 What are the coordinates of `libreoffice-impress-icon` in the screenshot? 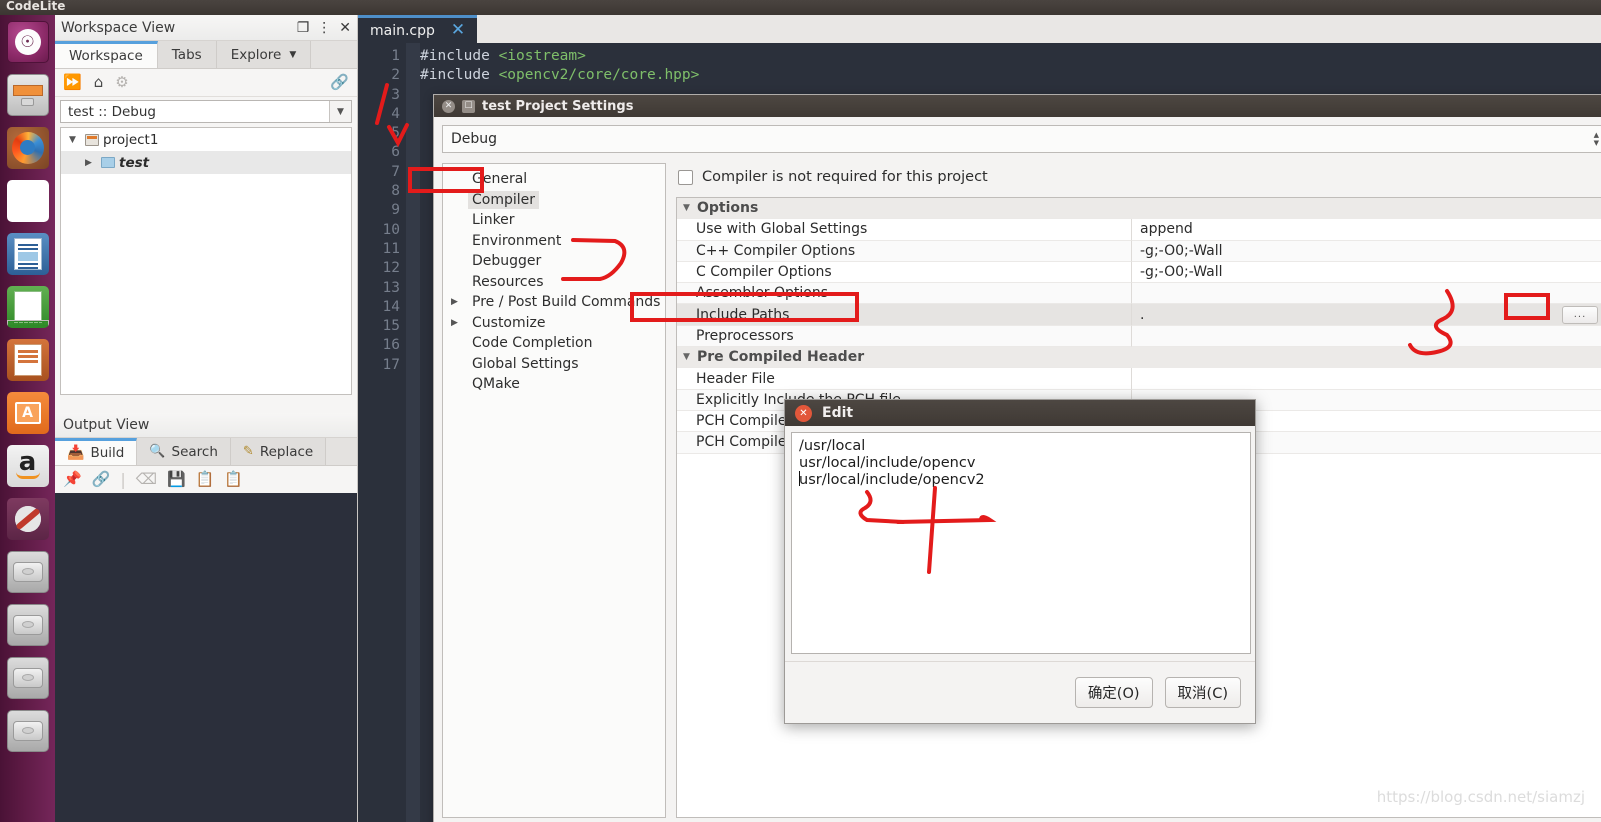 It's located at (27, 359).